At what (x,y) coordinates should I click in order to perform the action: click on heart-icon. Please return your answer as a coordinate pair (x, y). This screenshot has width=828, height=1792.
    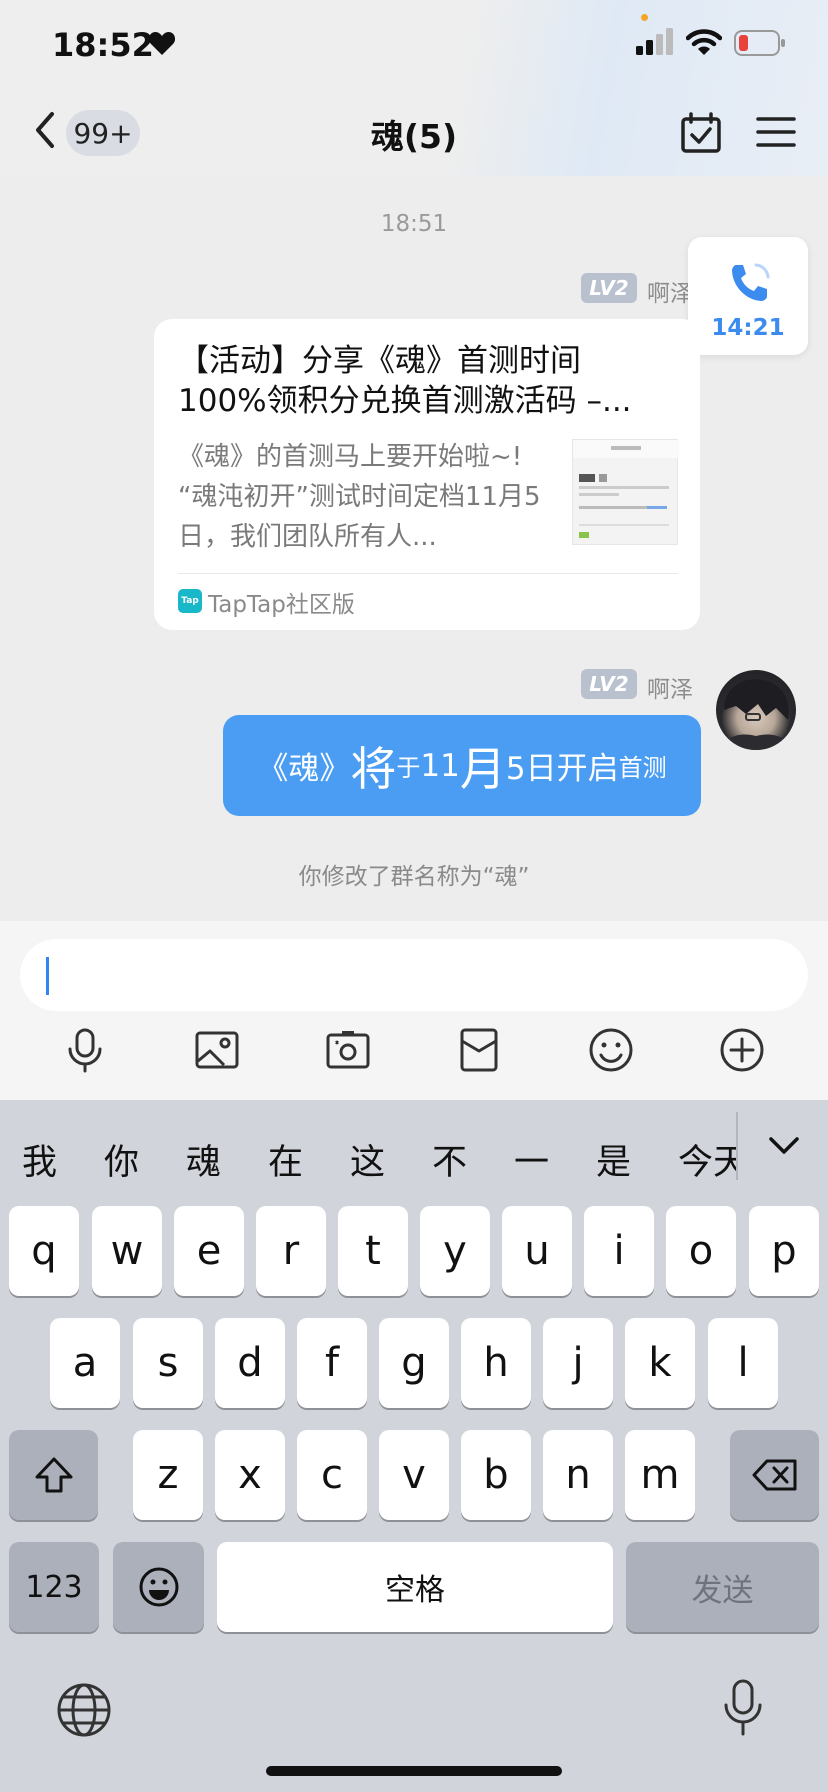
    Looking at the image, I should click on (162, 43).